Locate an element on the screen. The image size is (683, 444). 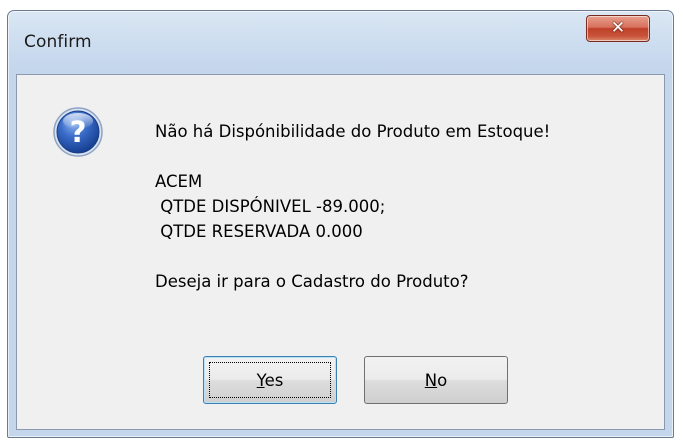
dialog-title: Confirm is located at coordinates (58, 42).